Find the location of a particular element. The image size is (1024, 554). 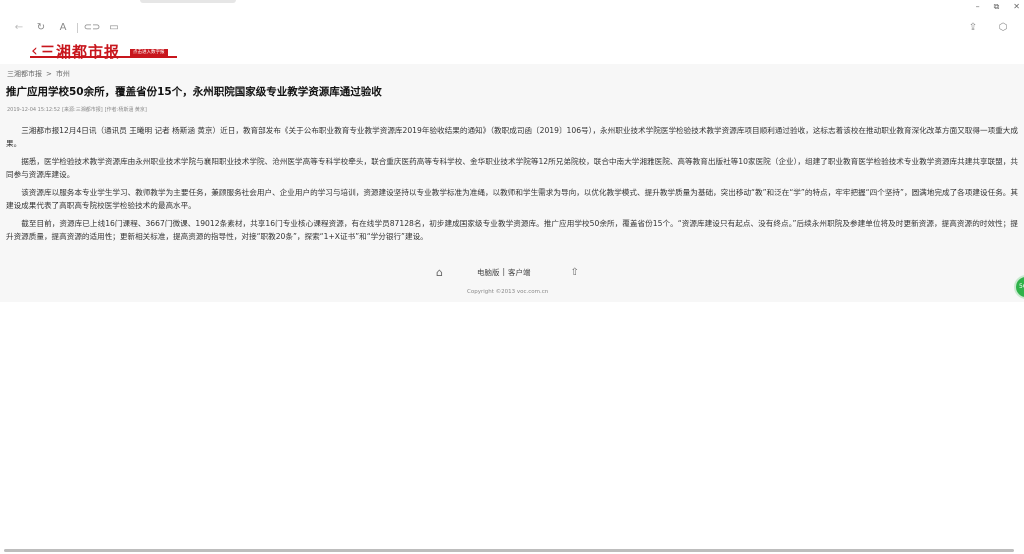

window-titlebar: – ⧉ ✕ is located at coordinates (512, 8).